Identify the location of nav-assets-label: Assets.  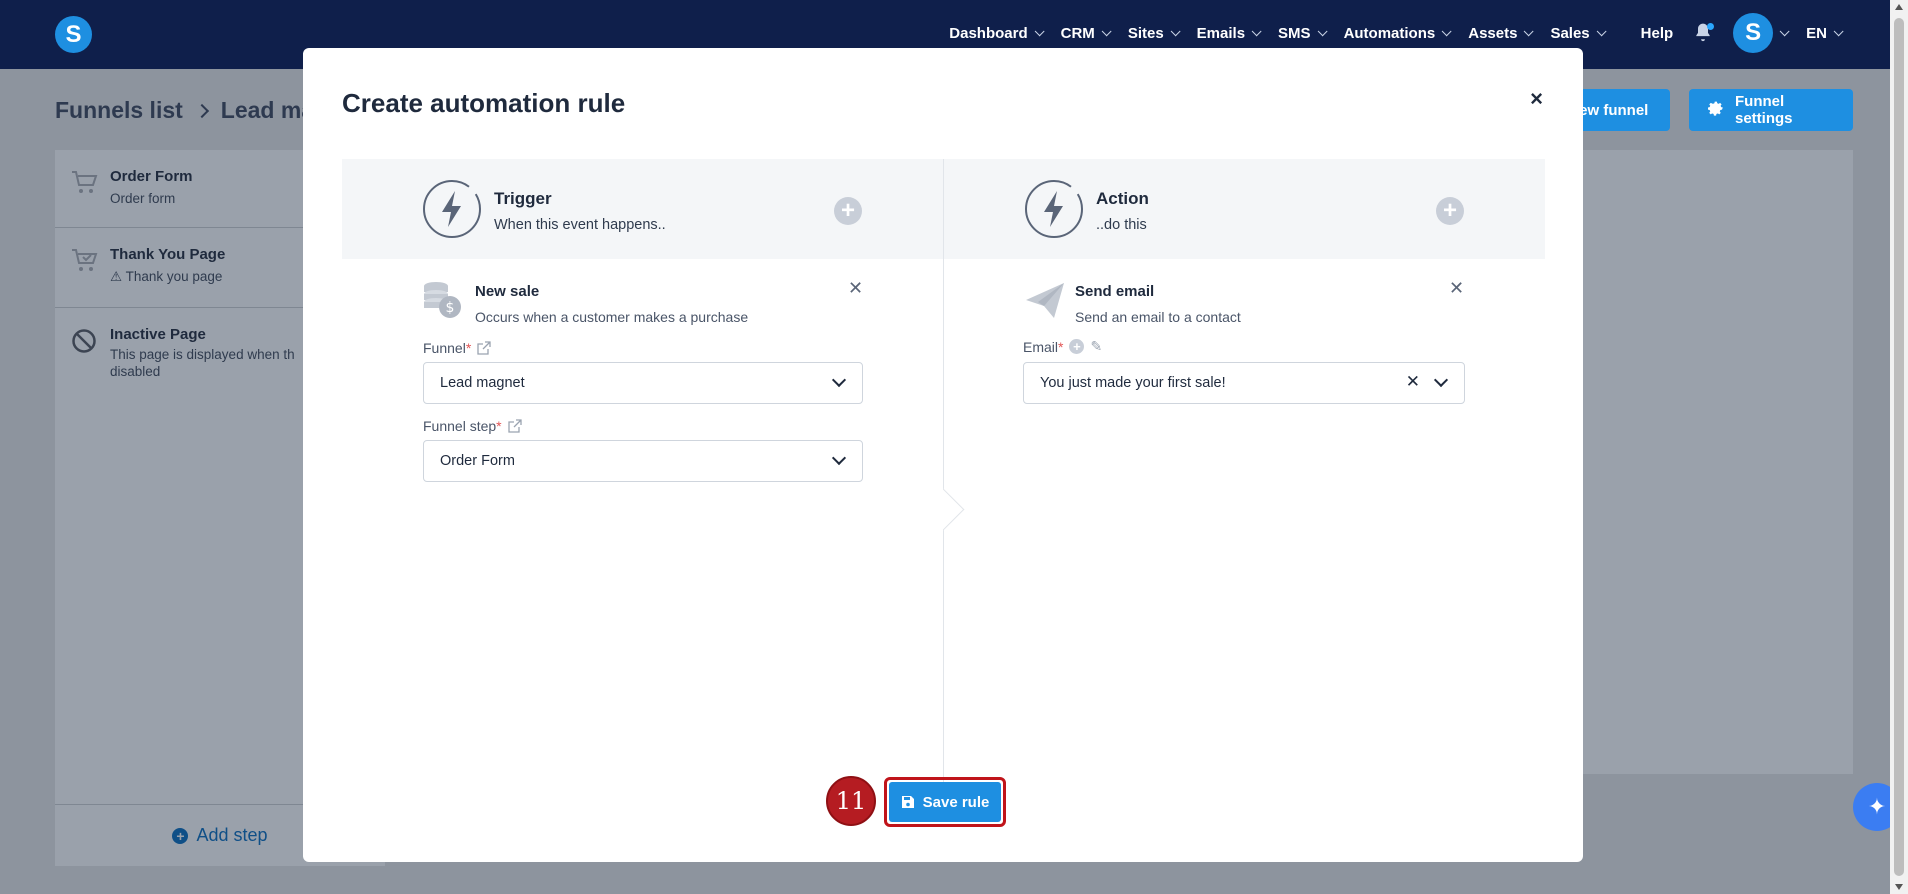
(1493, 33).